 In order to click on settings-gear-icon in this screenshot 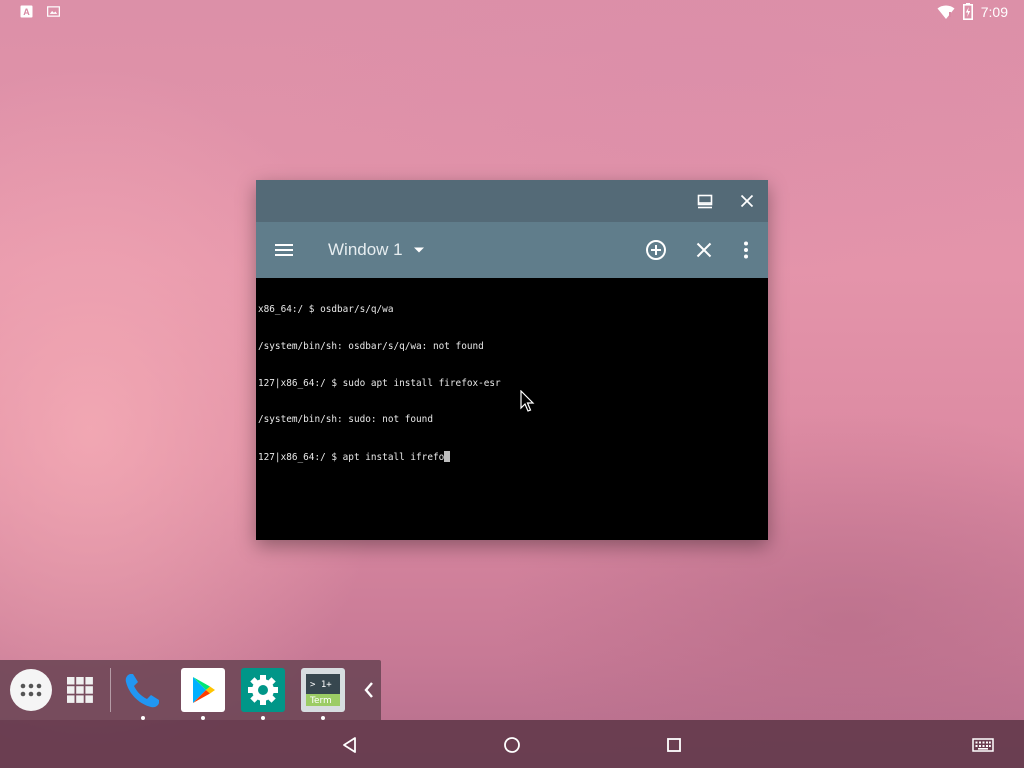, I will do `click(263, 690)`.